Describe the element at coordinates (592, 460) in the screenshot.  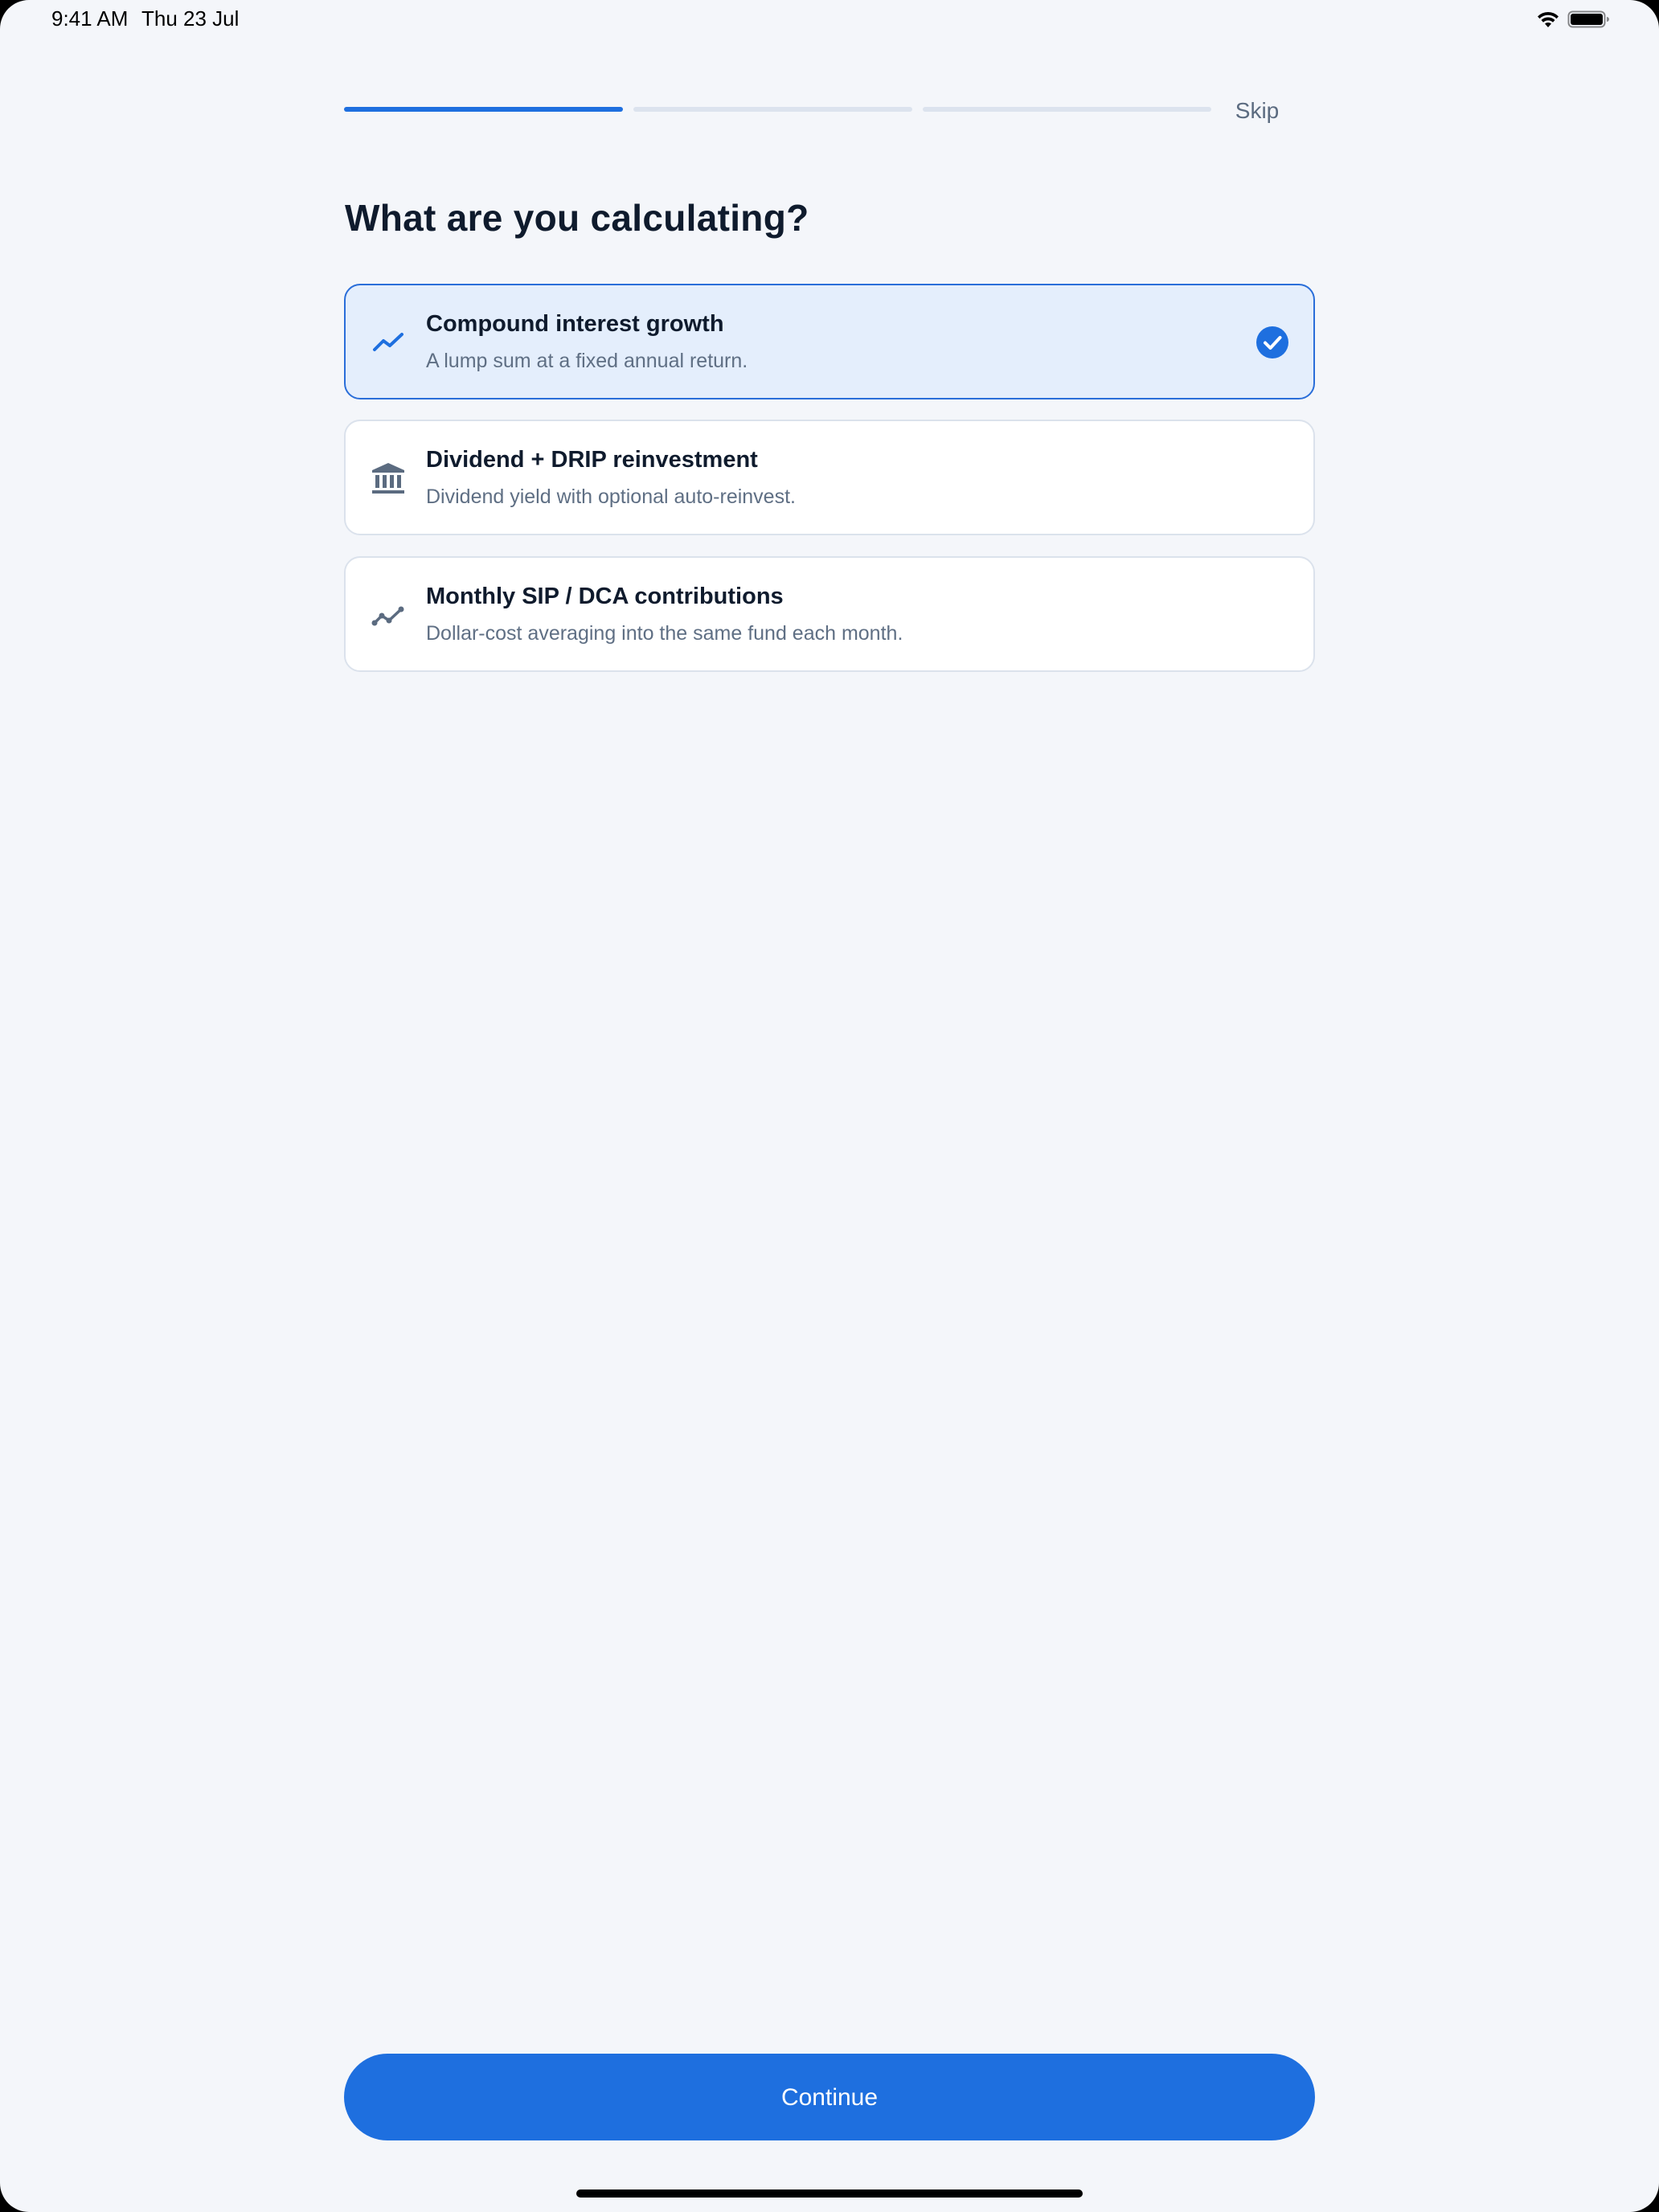
I see `option-title: Dividend + DRIP reinvestment` at that location.